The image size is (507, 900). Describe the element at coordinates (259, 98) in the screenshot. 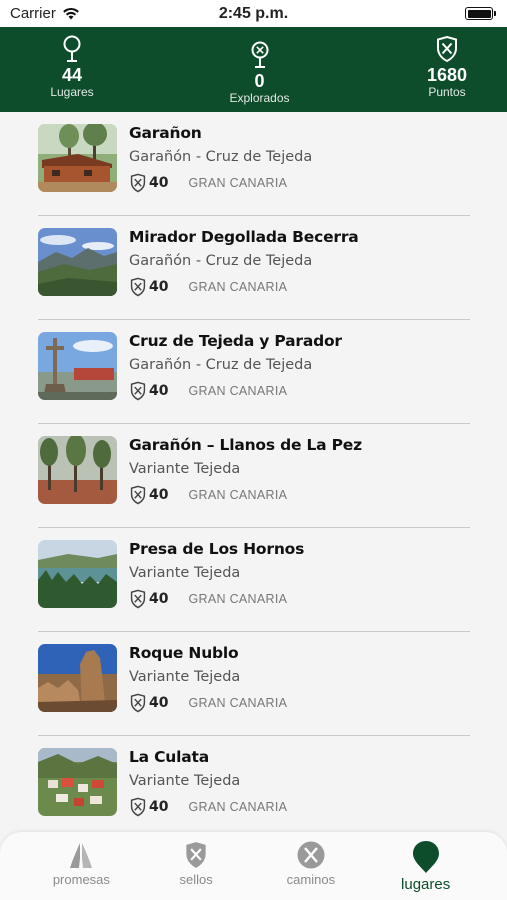

I see `stat-label: Explorados` at that location.